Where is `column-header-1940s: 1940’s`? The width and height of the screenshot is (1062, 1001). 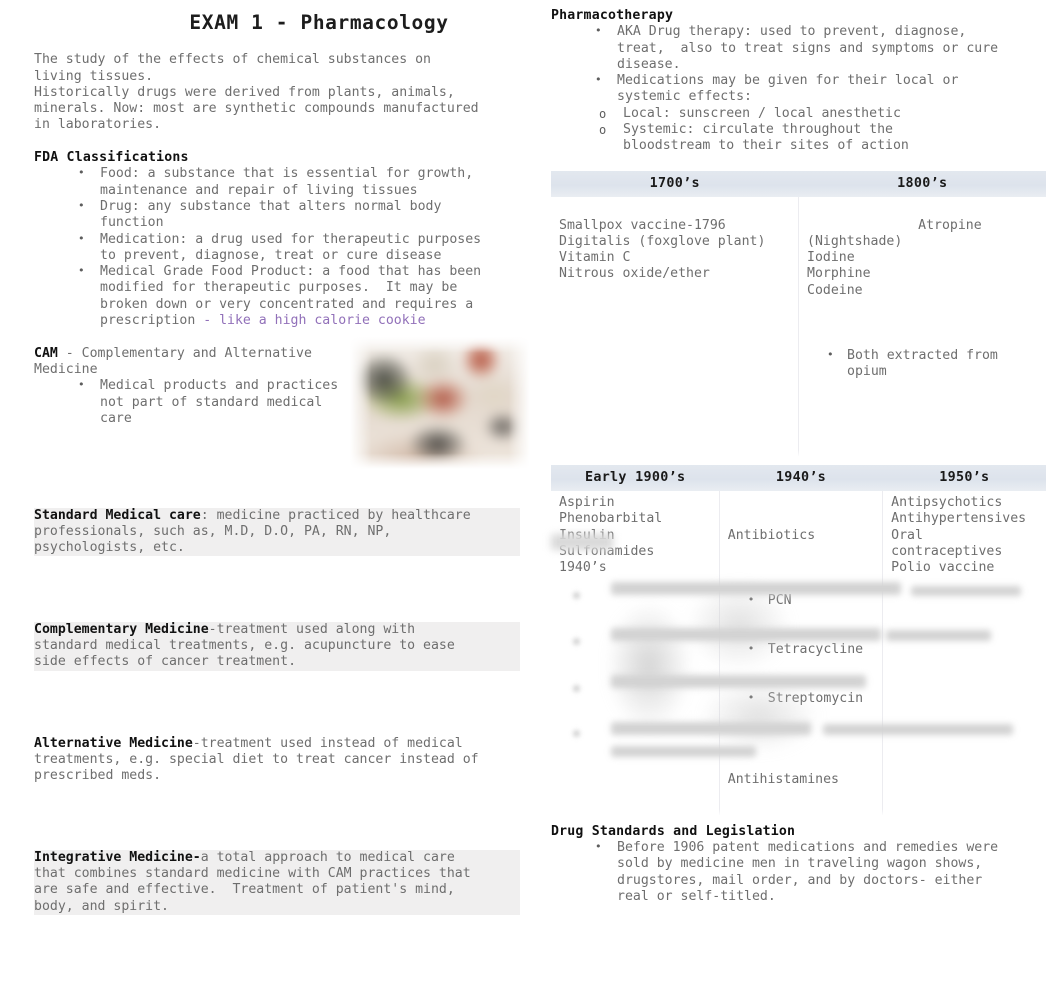
column-header-1940s: 1940’s is located at coordinates (801, 478).